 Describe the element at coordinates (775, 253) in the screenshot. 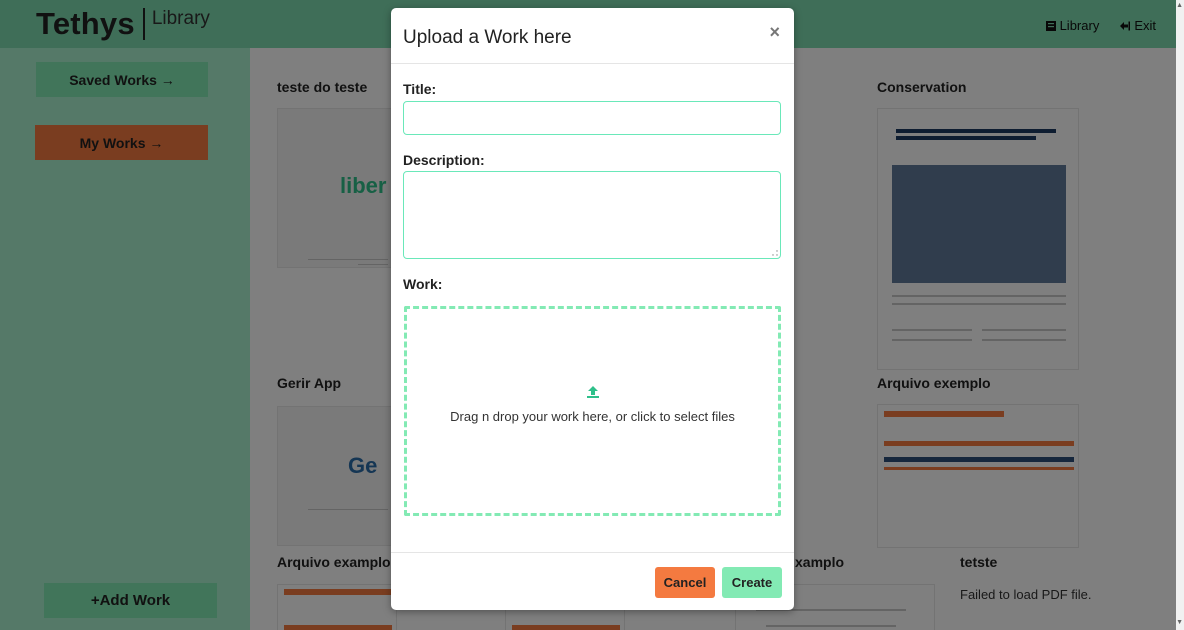

I see `resize-grip-icon` at that location.